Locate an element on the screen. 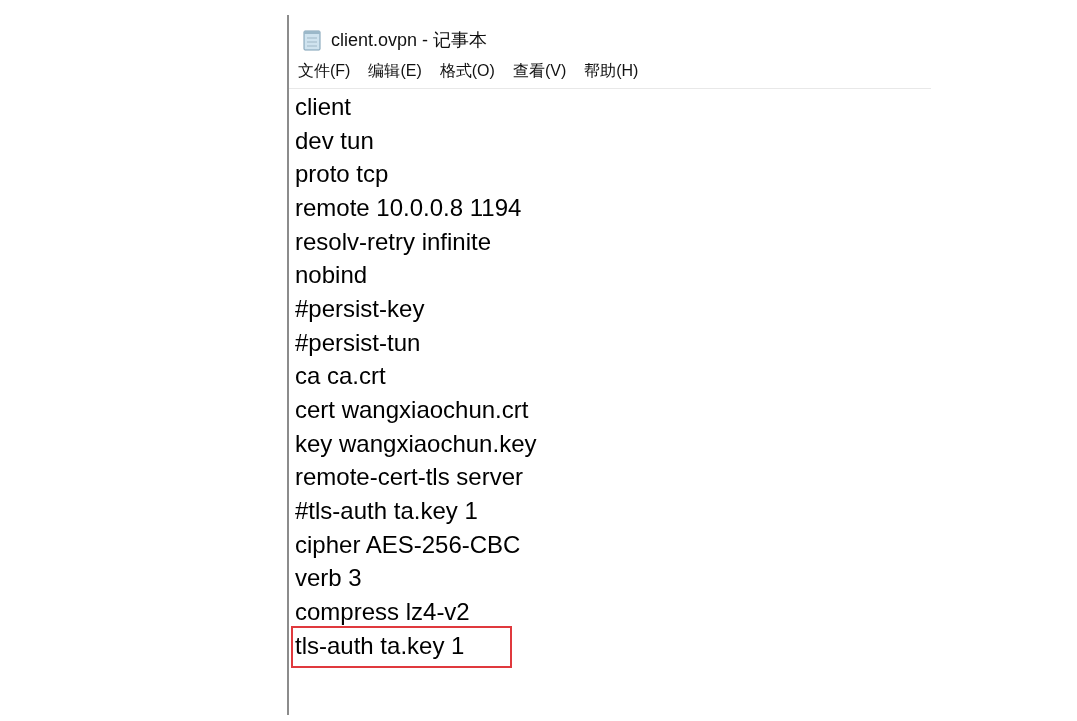 This screenshot has width=1077, height=721. text-line: #persist-tun is located at coordinates (358, 342).